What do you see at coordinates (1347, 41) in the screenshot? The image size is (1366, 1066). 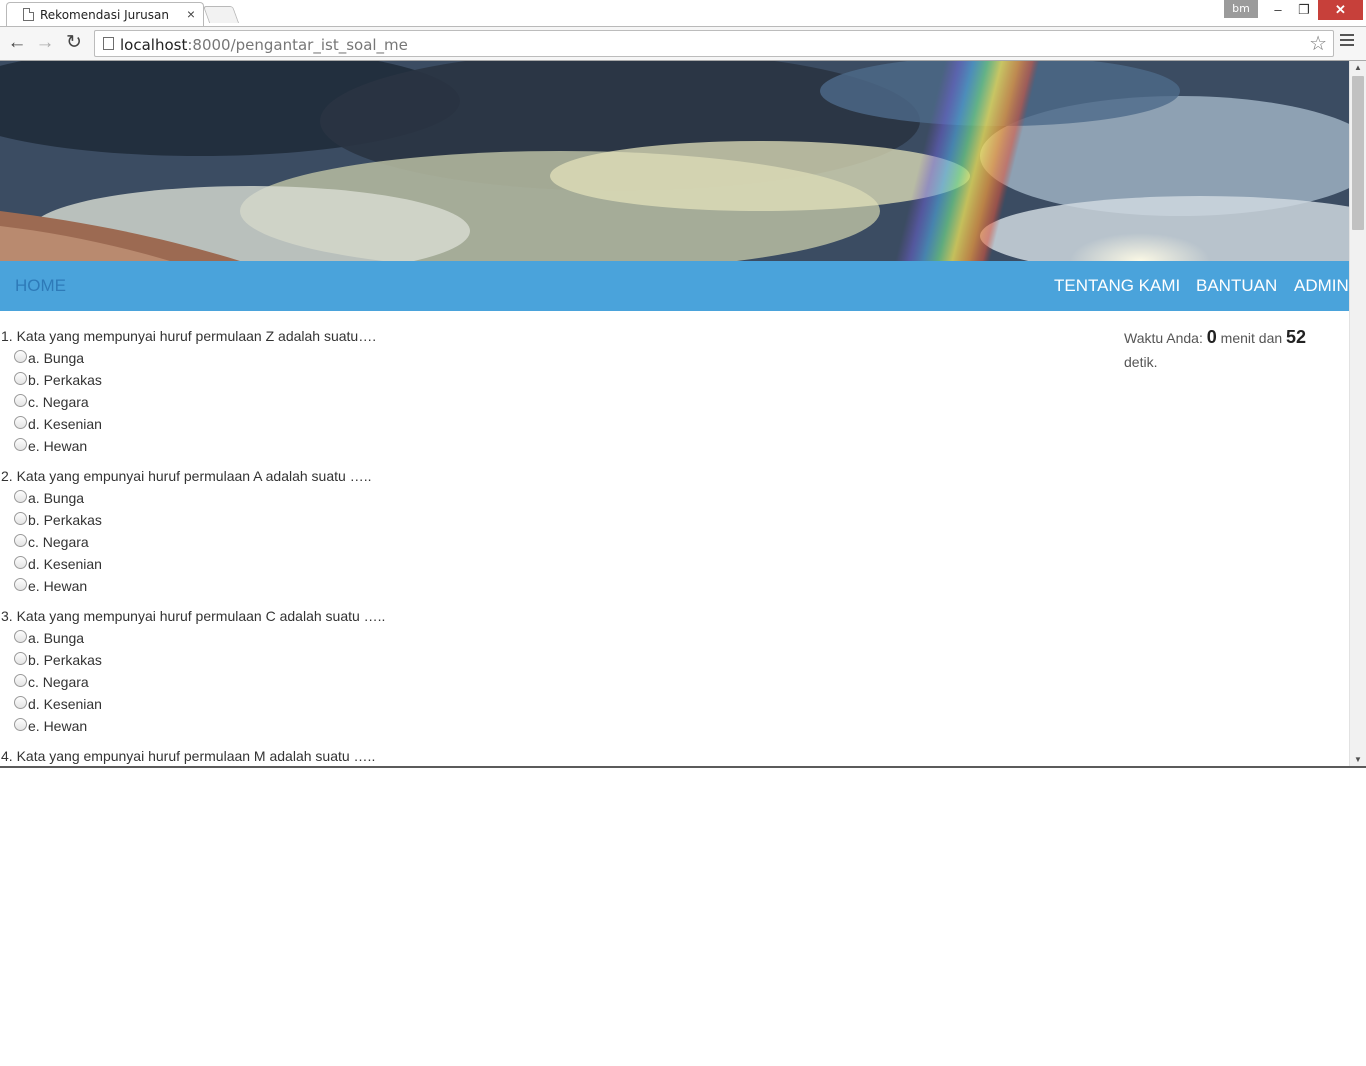 I see `browser-menu-icon` at bounding box center [1347, 41].